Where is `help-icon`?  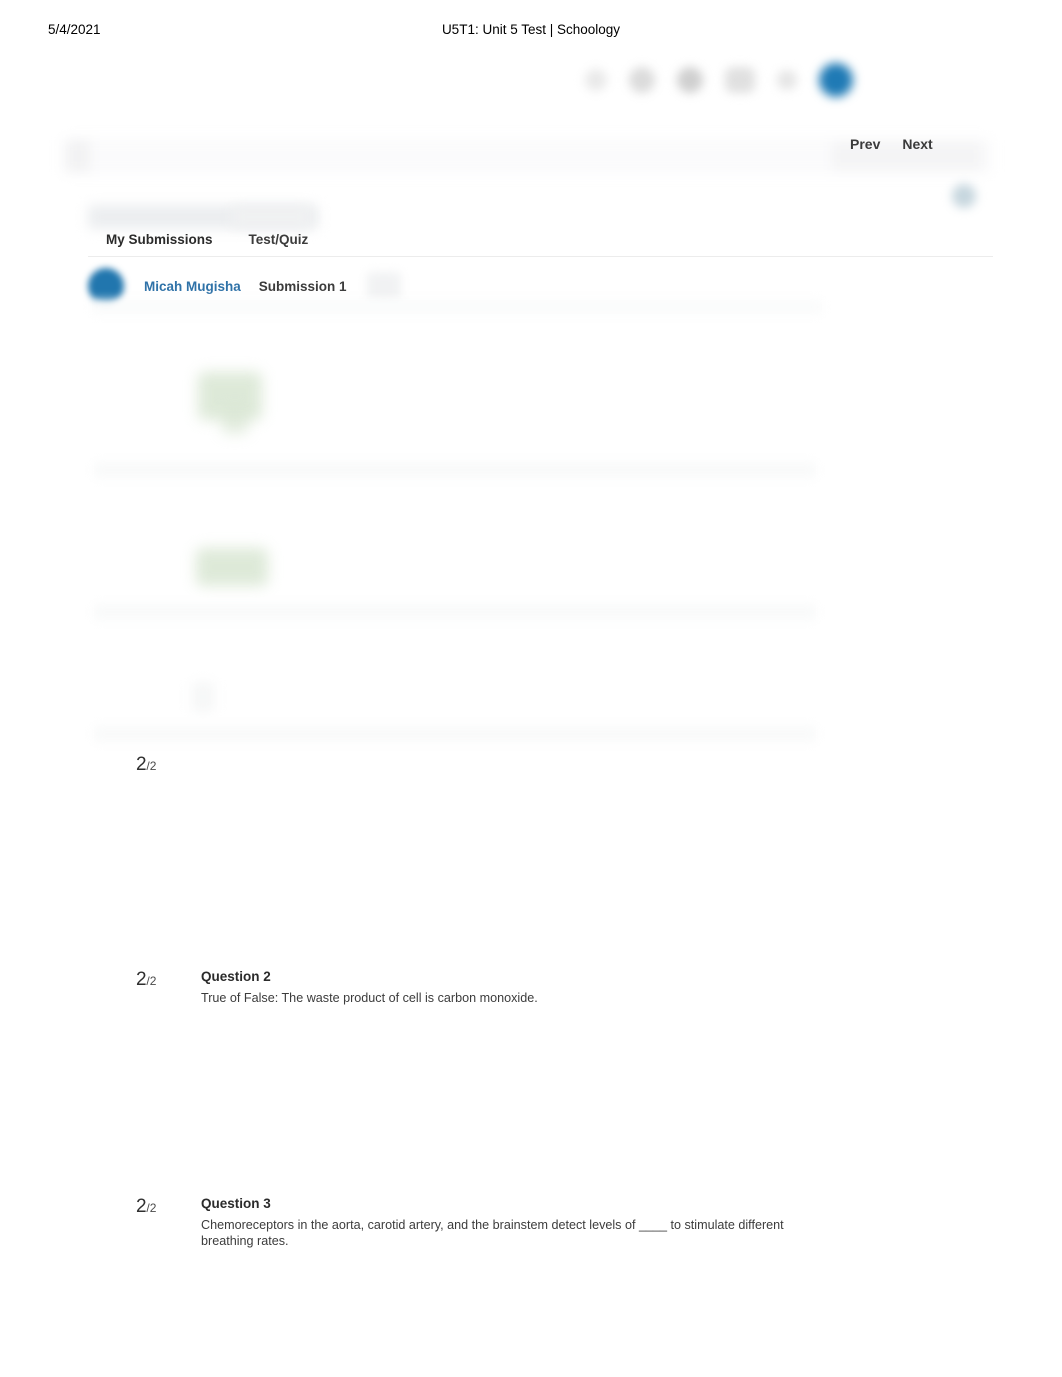 help-icon is located at coordinates (964, 196).